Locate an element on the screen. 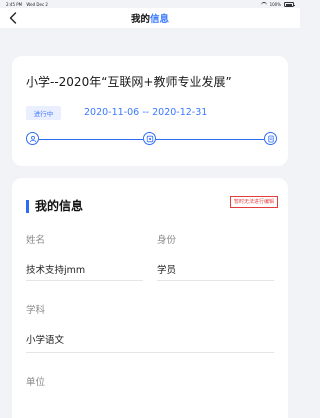 The image size is (320, 418). user-icon is located at coordinates (32, 138).